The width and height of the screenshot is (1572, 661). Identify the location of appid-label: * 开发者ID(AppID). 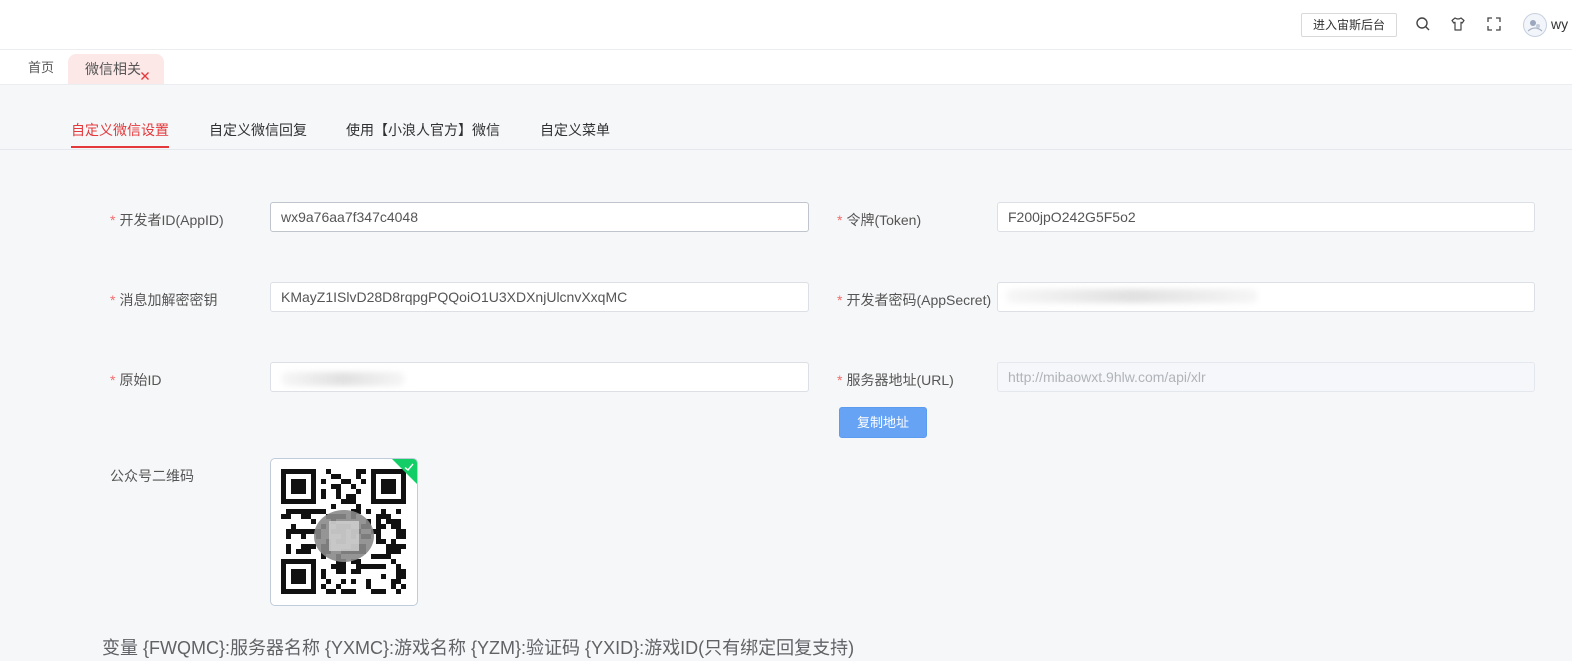
(167, 220).